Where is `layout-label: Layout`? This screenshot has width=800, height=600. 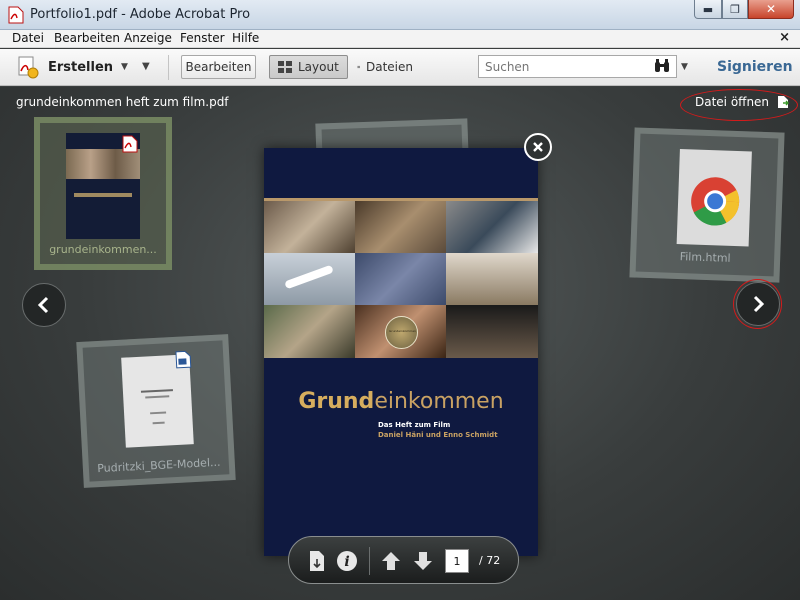 layout-label: Layout is located at coordinates (318, 67).